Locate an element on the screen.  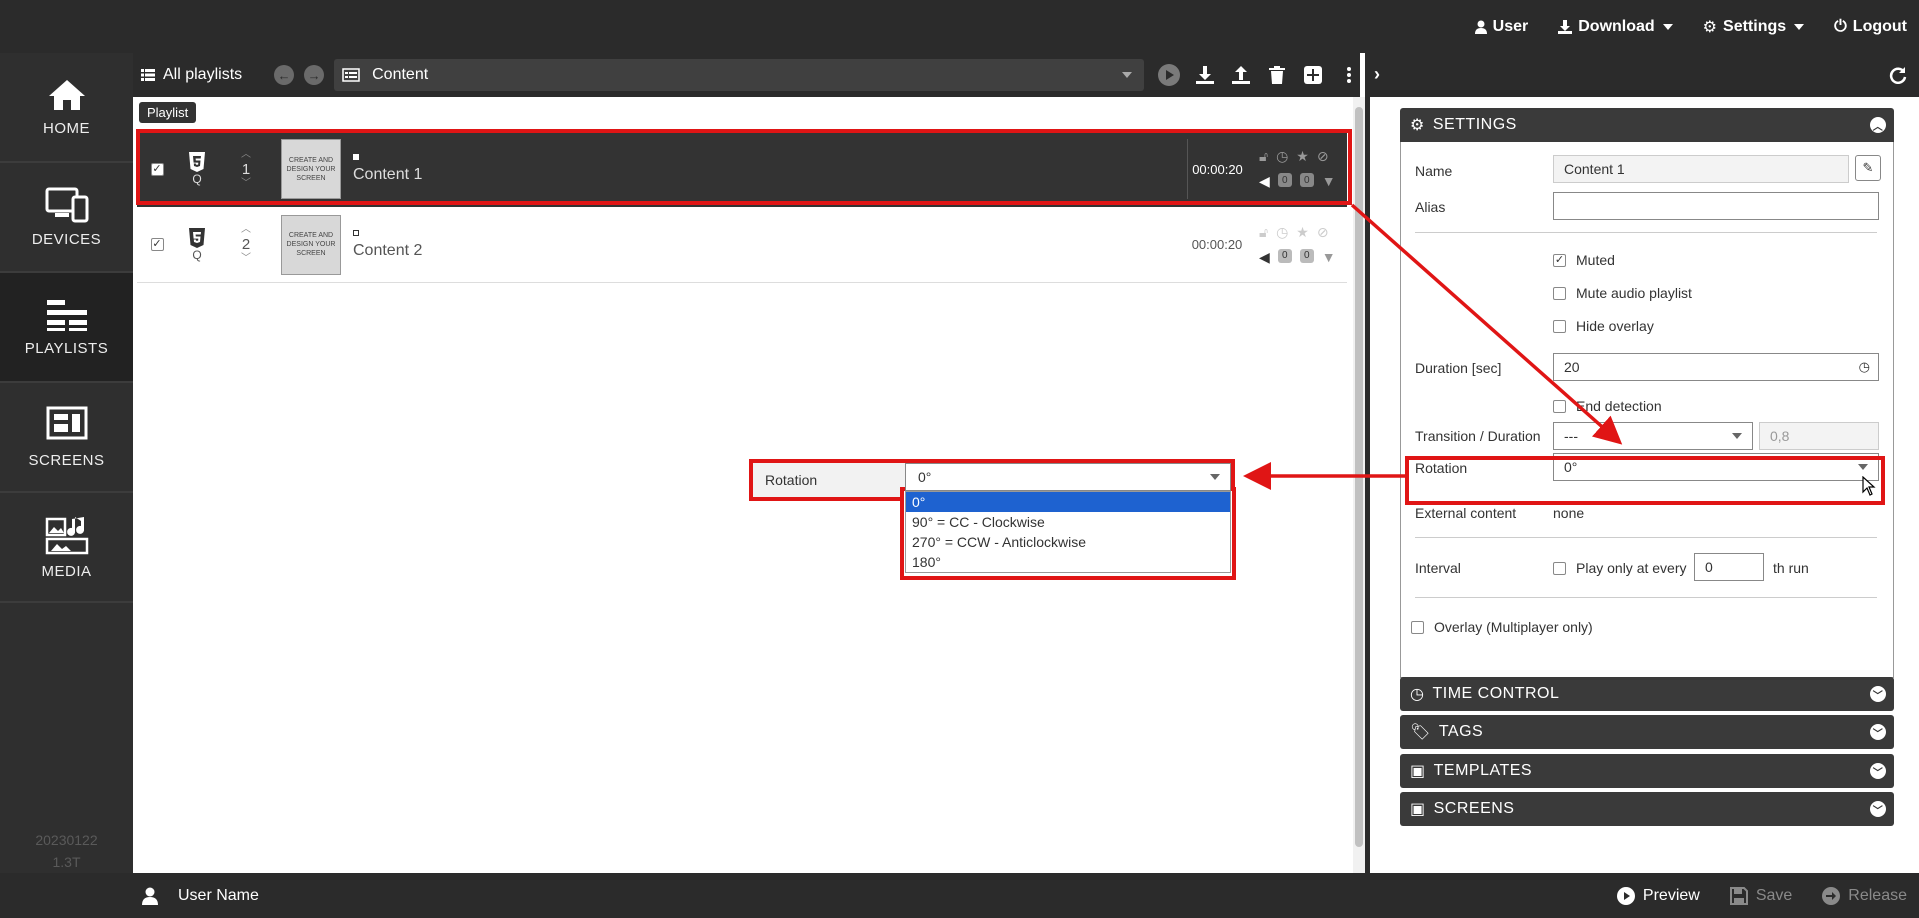
release-label: Release is located at coordinates (1877, 895).